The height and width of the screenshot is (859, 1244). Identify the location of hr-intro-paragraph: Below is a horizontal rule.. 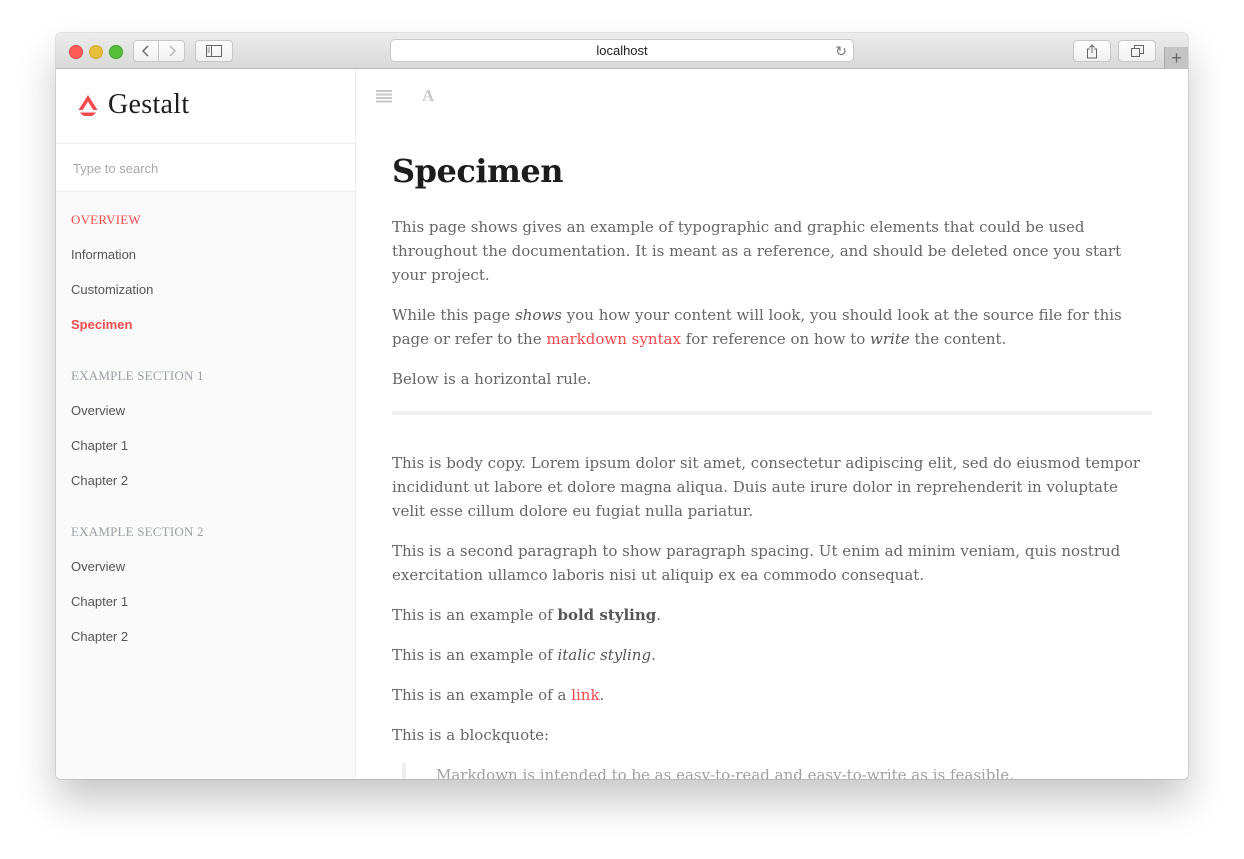
(492, 379).